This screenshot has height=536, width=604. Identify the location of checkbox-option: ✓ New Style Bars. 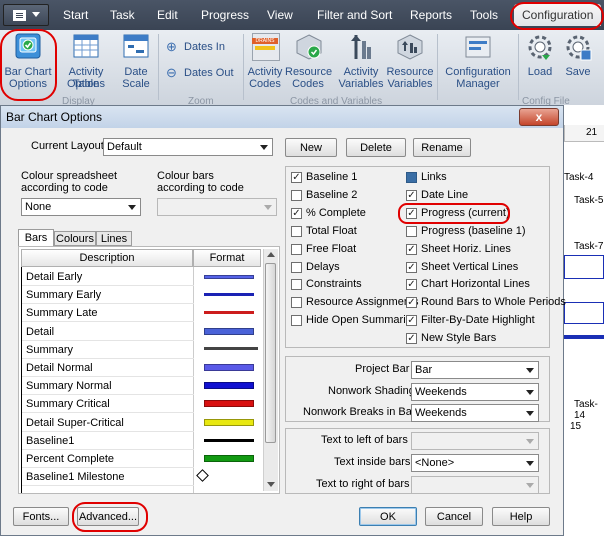
(481, 339).